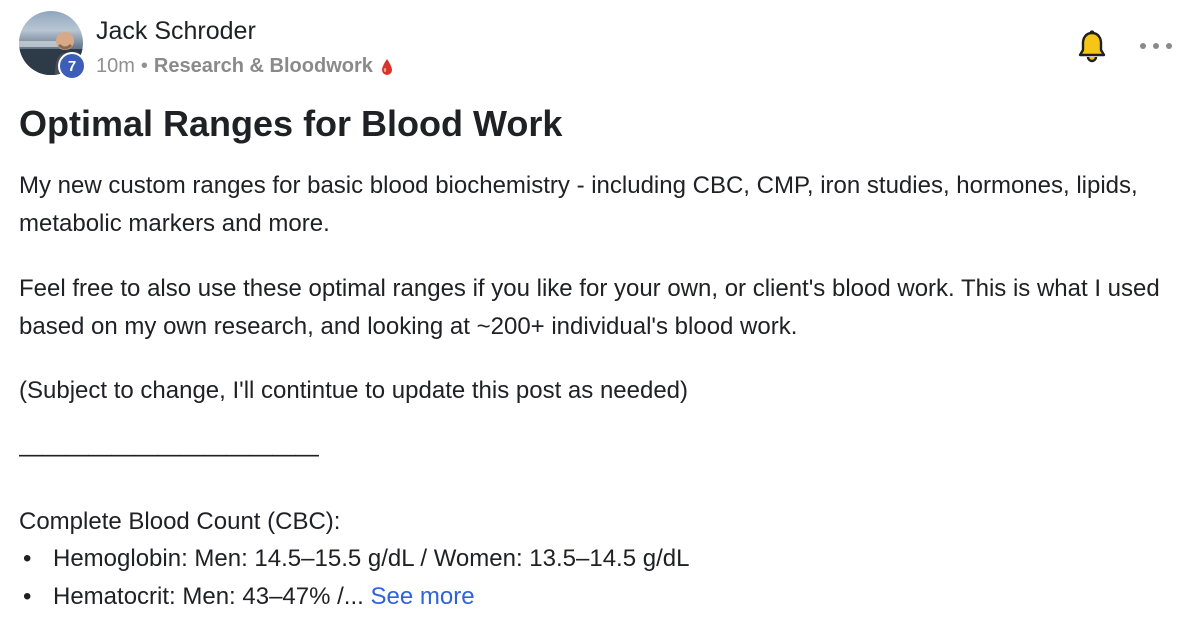 This screenshot has width=1200, height=630. Describe the element at coordinates (291, 123) in the screenshot. I see `post-title: Optimal Ranges for Blood Work` at that location.